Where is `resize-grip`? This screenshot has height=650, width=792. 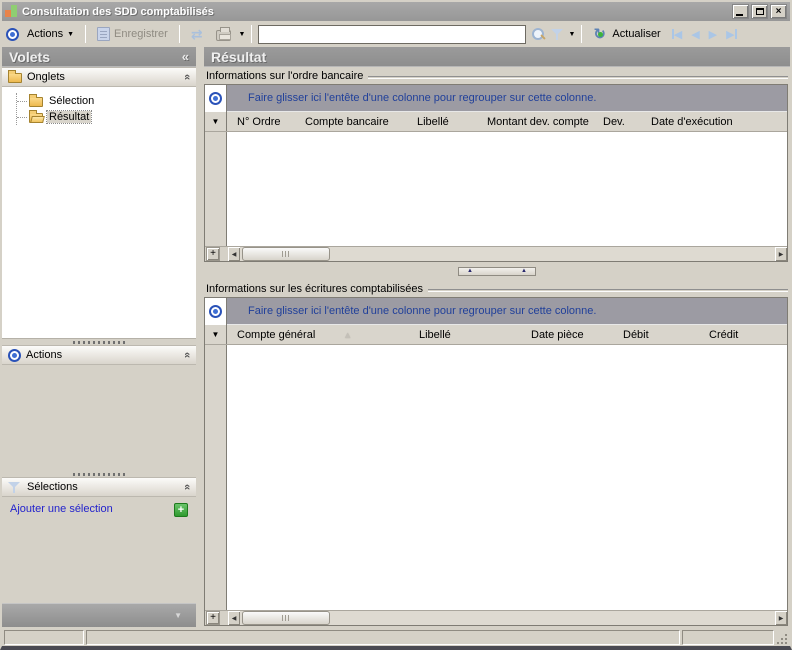
resize-grip is located at coordinates (782, 637).